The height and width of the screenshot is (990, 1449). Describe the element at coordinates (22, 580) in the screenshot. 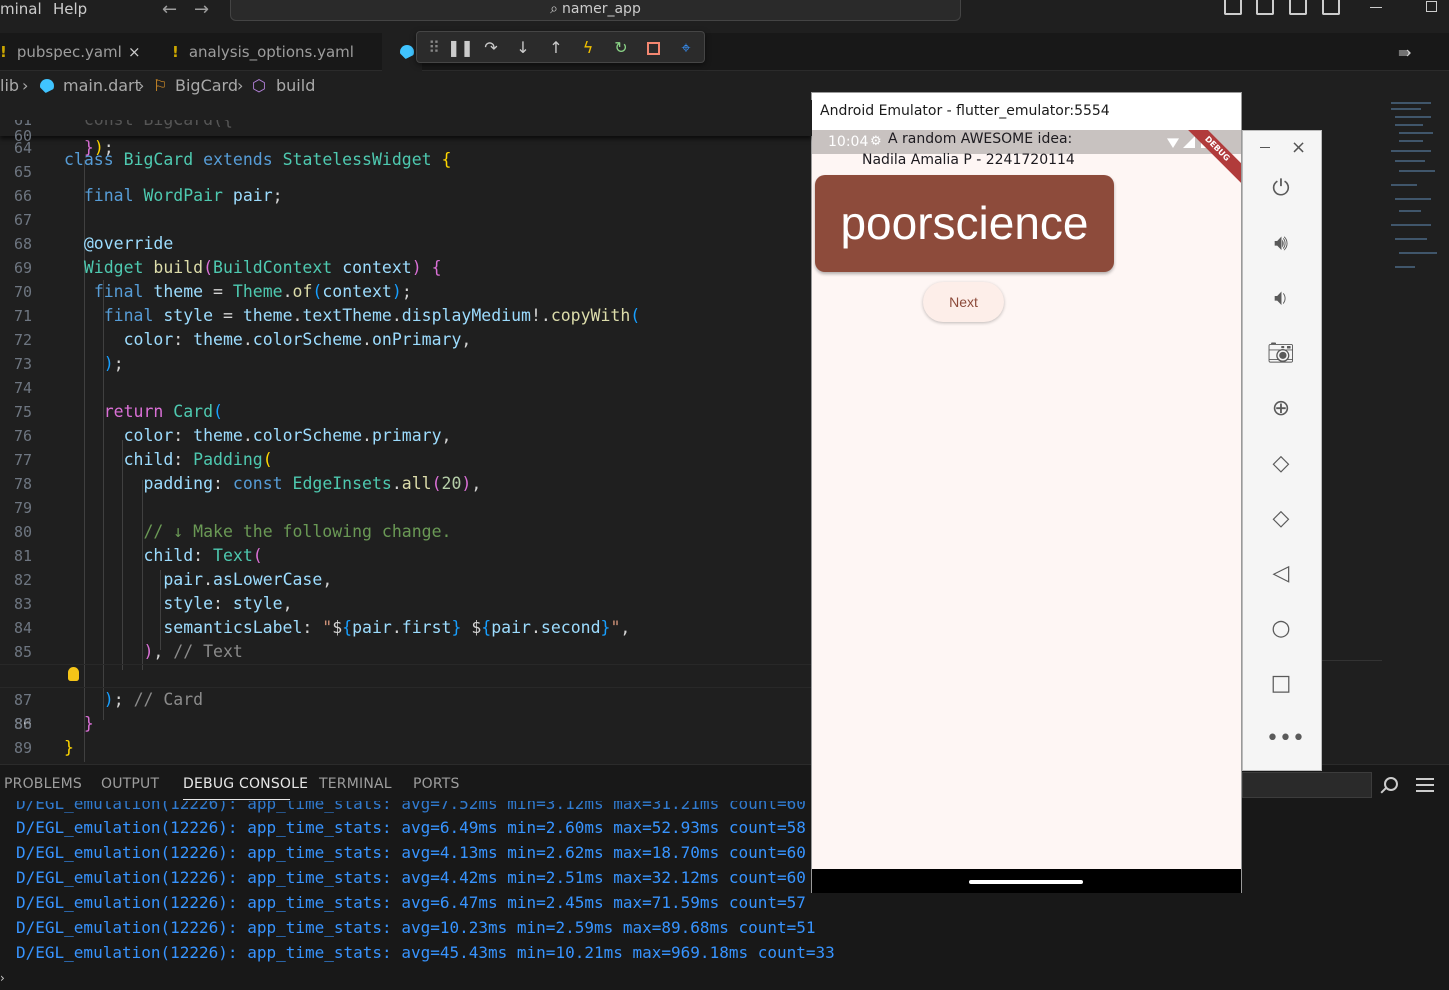

I see `line-number: 82` at that location.